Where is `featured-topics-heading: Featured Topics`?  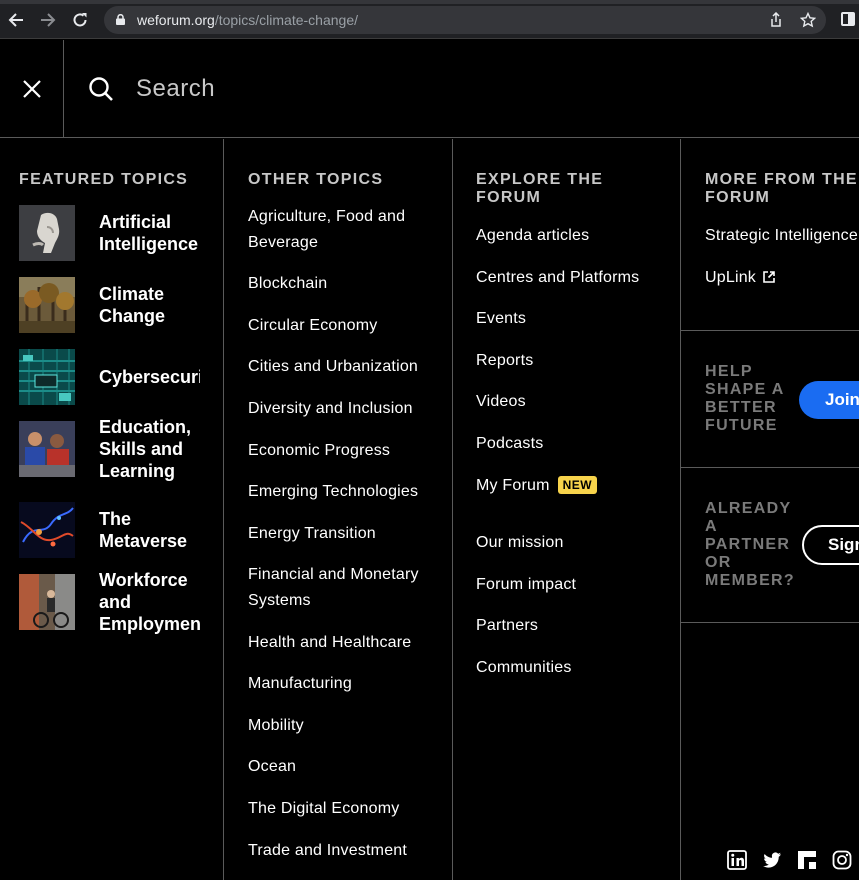 featured-topics-heading: Featured Topics is located at coordinates (104, 179).